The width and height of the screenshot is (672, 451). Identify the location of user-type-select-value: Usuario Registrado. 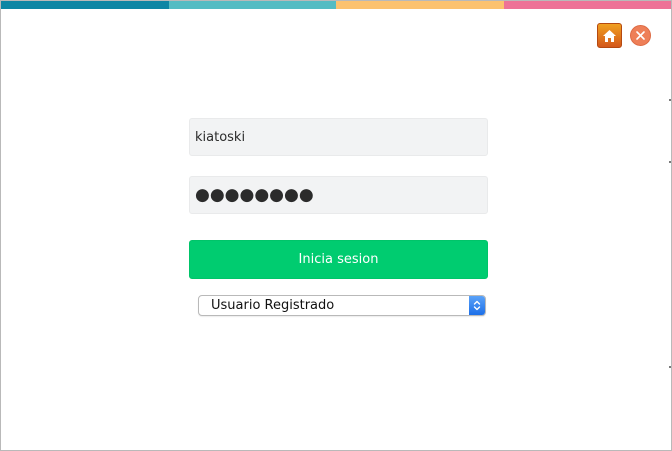
(273, 305).